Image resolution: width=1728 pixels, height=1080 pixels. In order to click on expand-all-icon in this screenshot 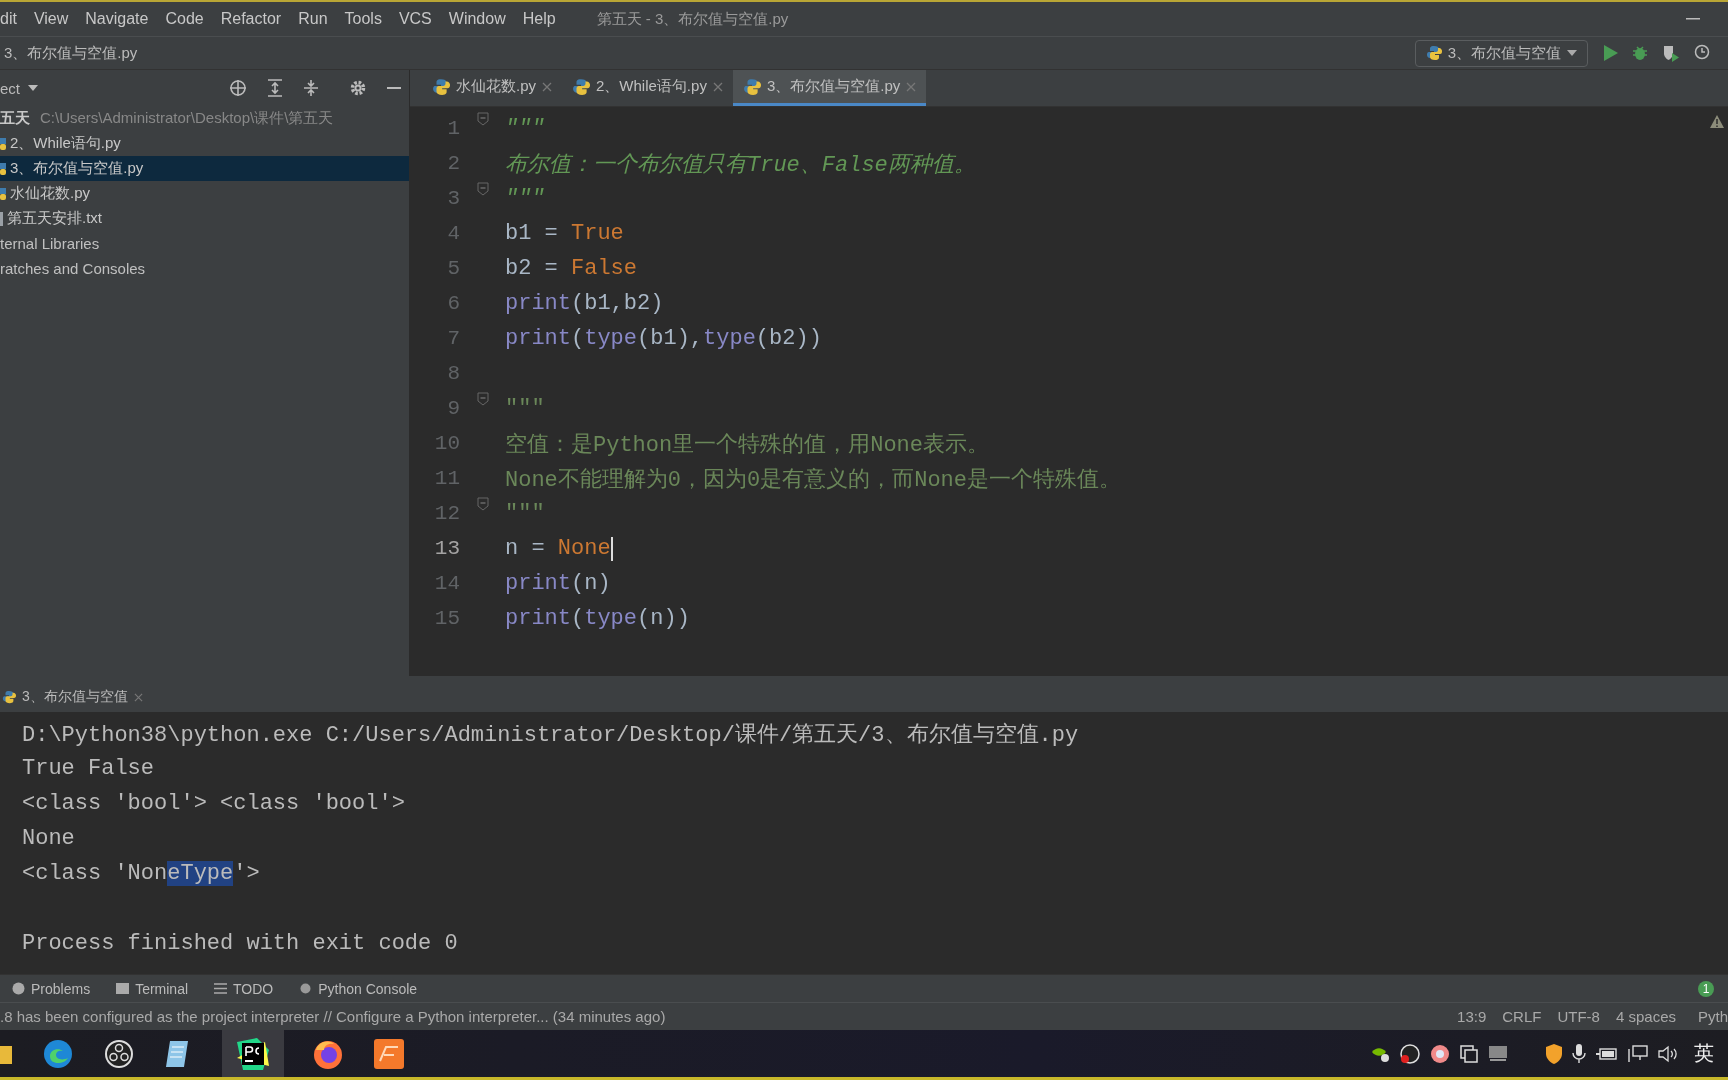, I will do `click(275, 88)`.